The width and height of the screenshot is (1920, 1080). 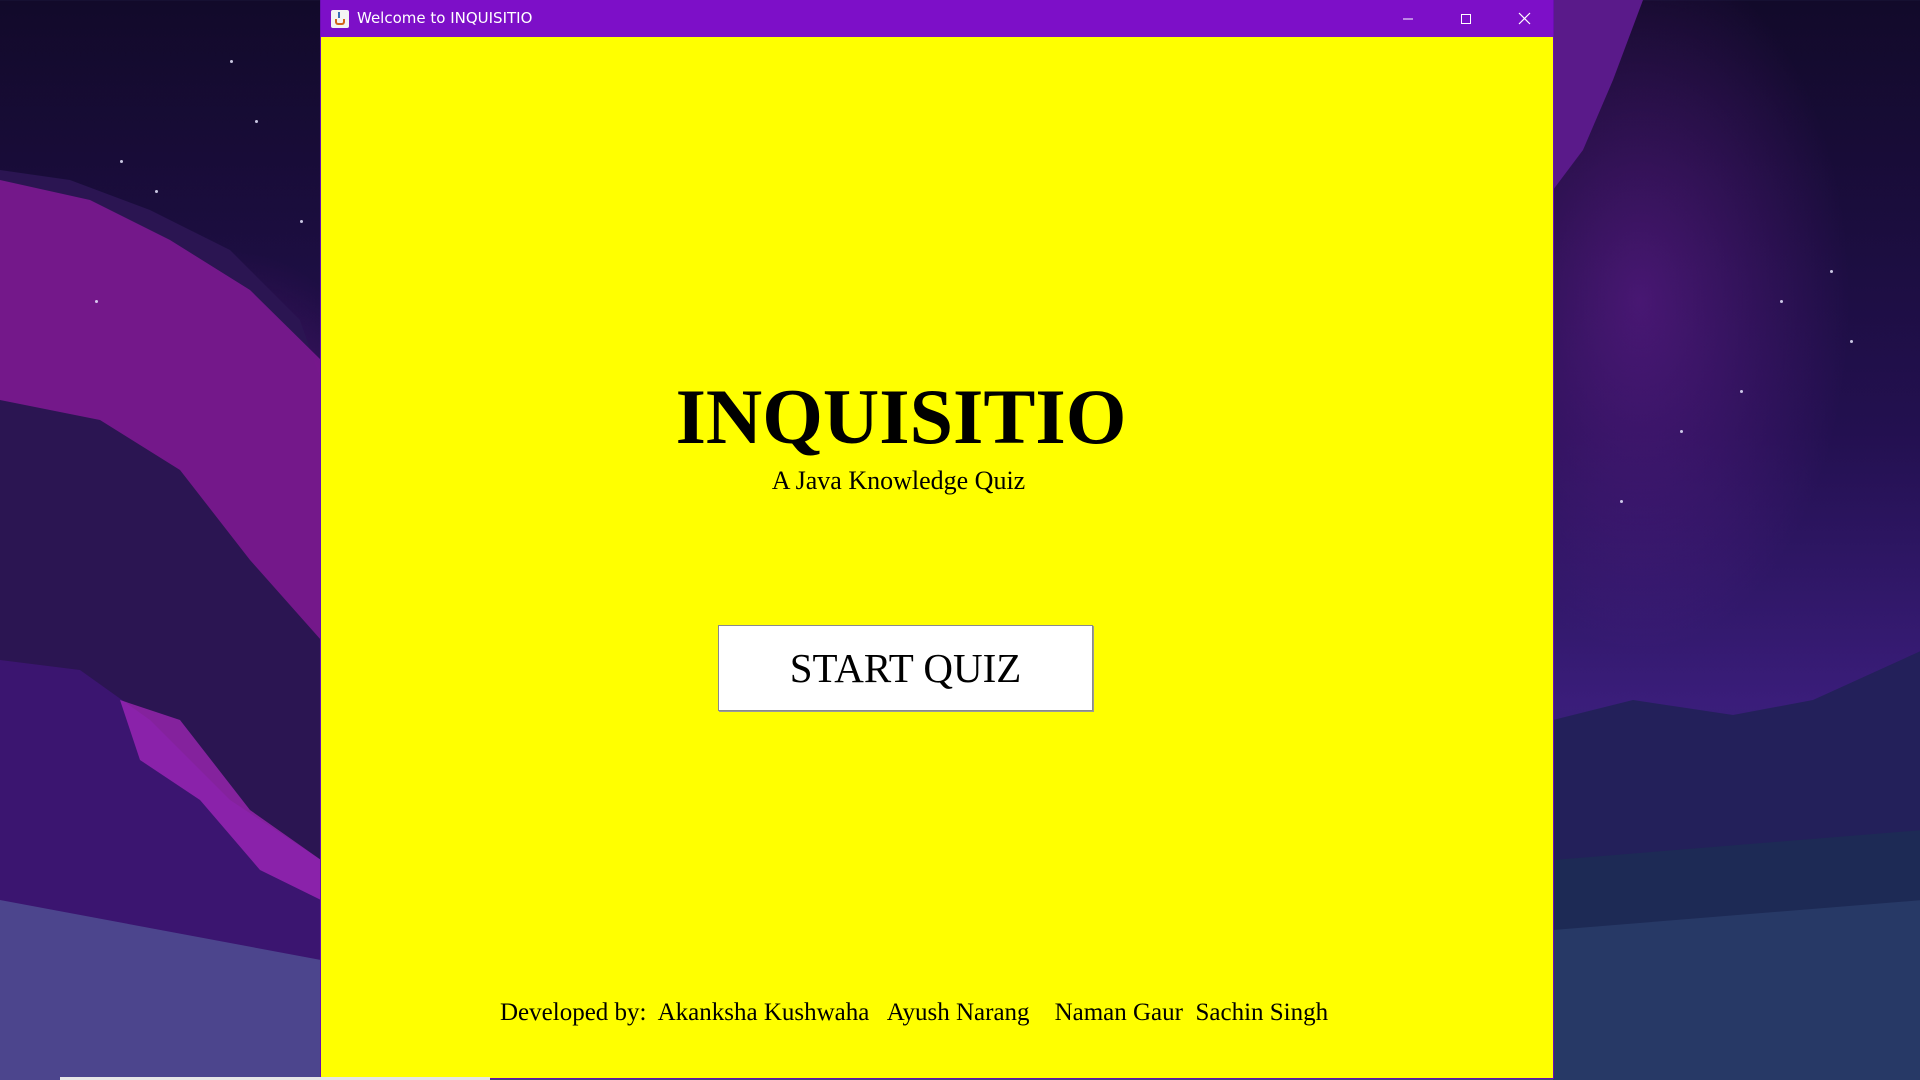 I want to click on title-bar: Welcome to INQUISITIO, so click(x=937, y=18).